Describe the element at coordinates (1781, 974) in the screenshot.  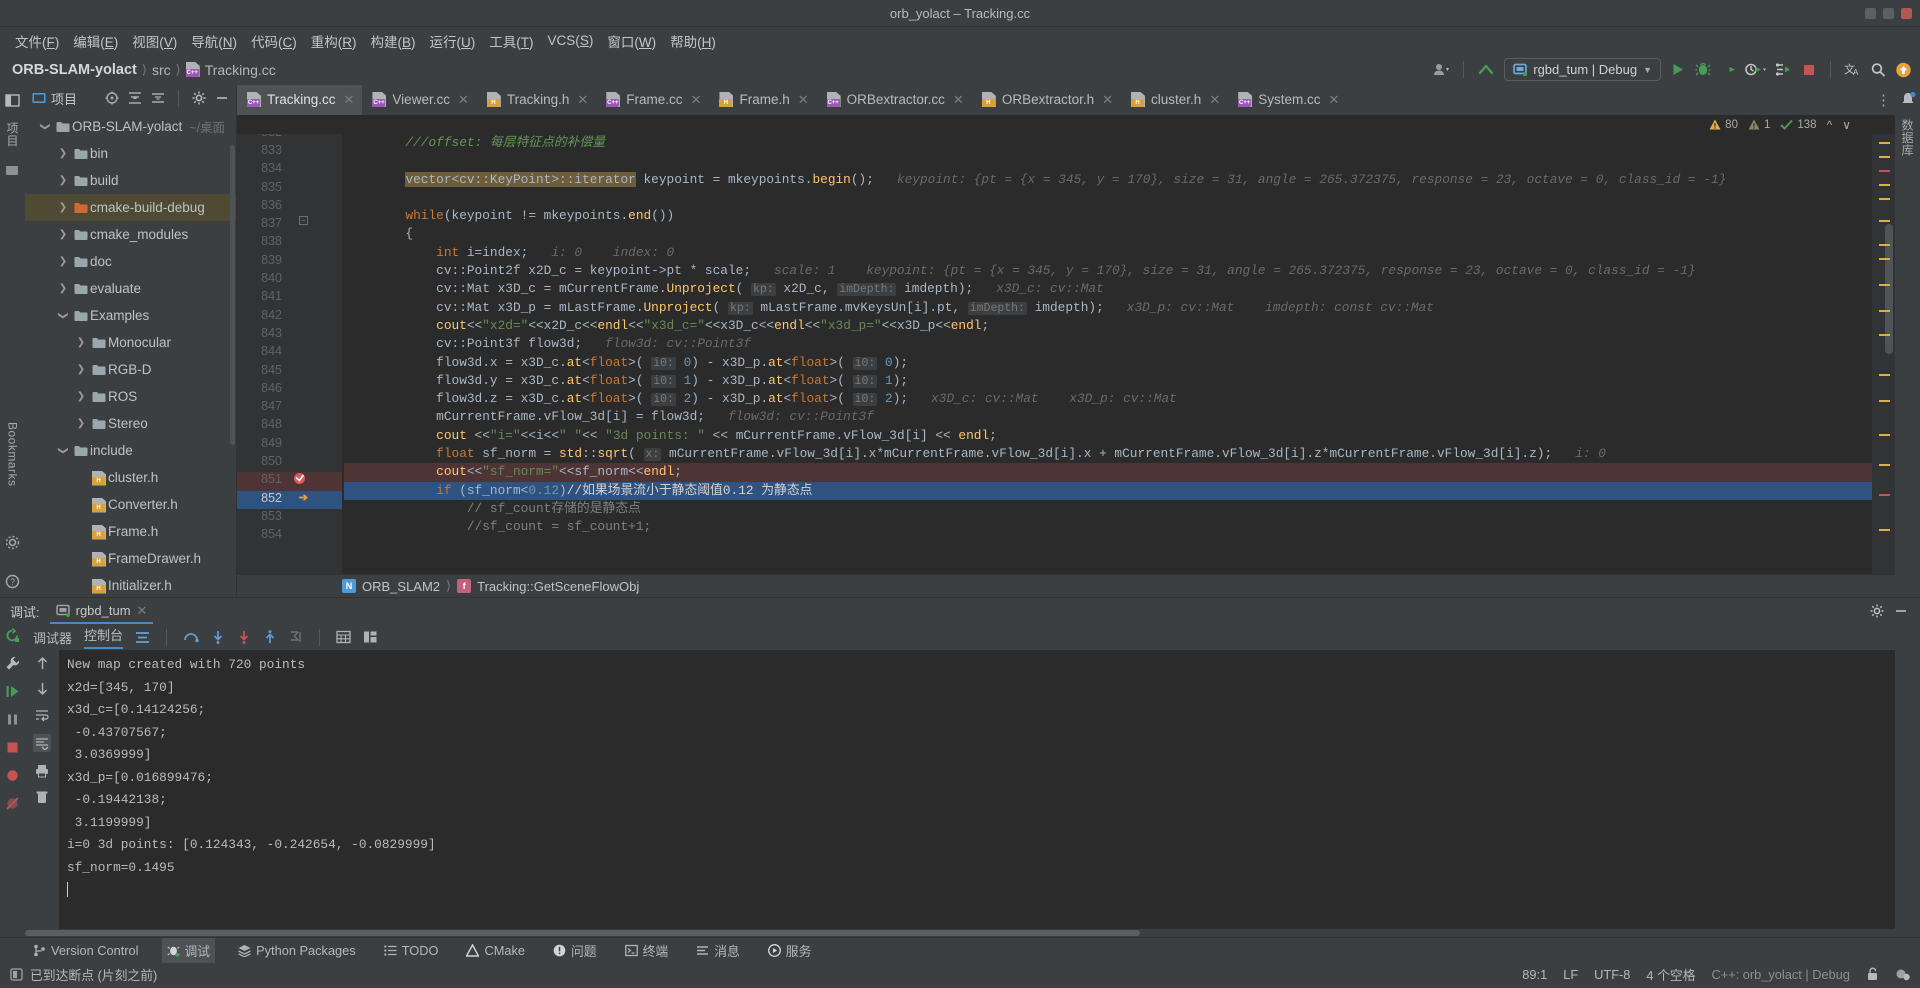
I see `language-context: C++: orb_yolact | Debug` at that location.